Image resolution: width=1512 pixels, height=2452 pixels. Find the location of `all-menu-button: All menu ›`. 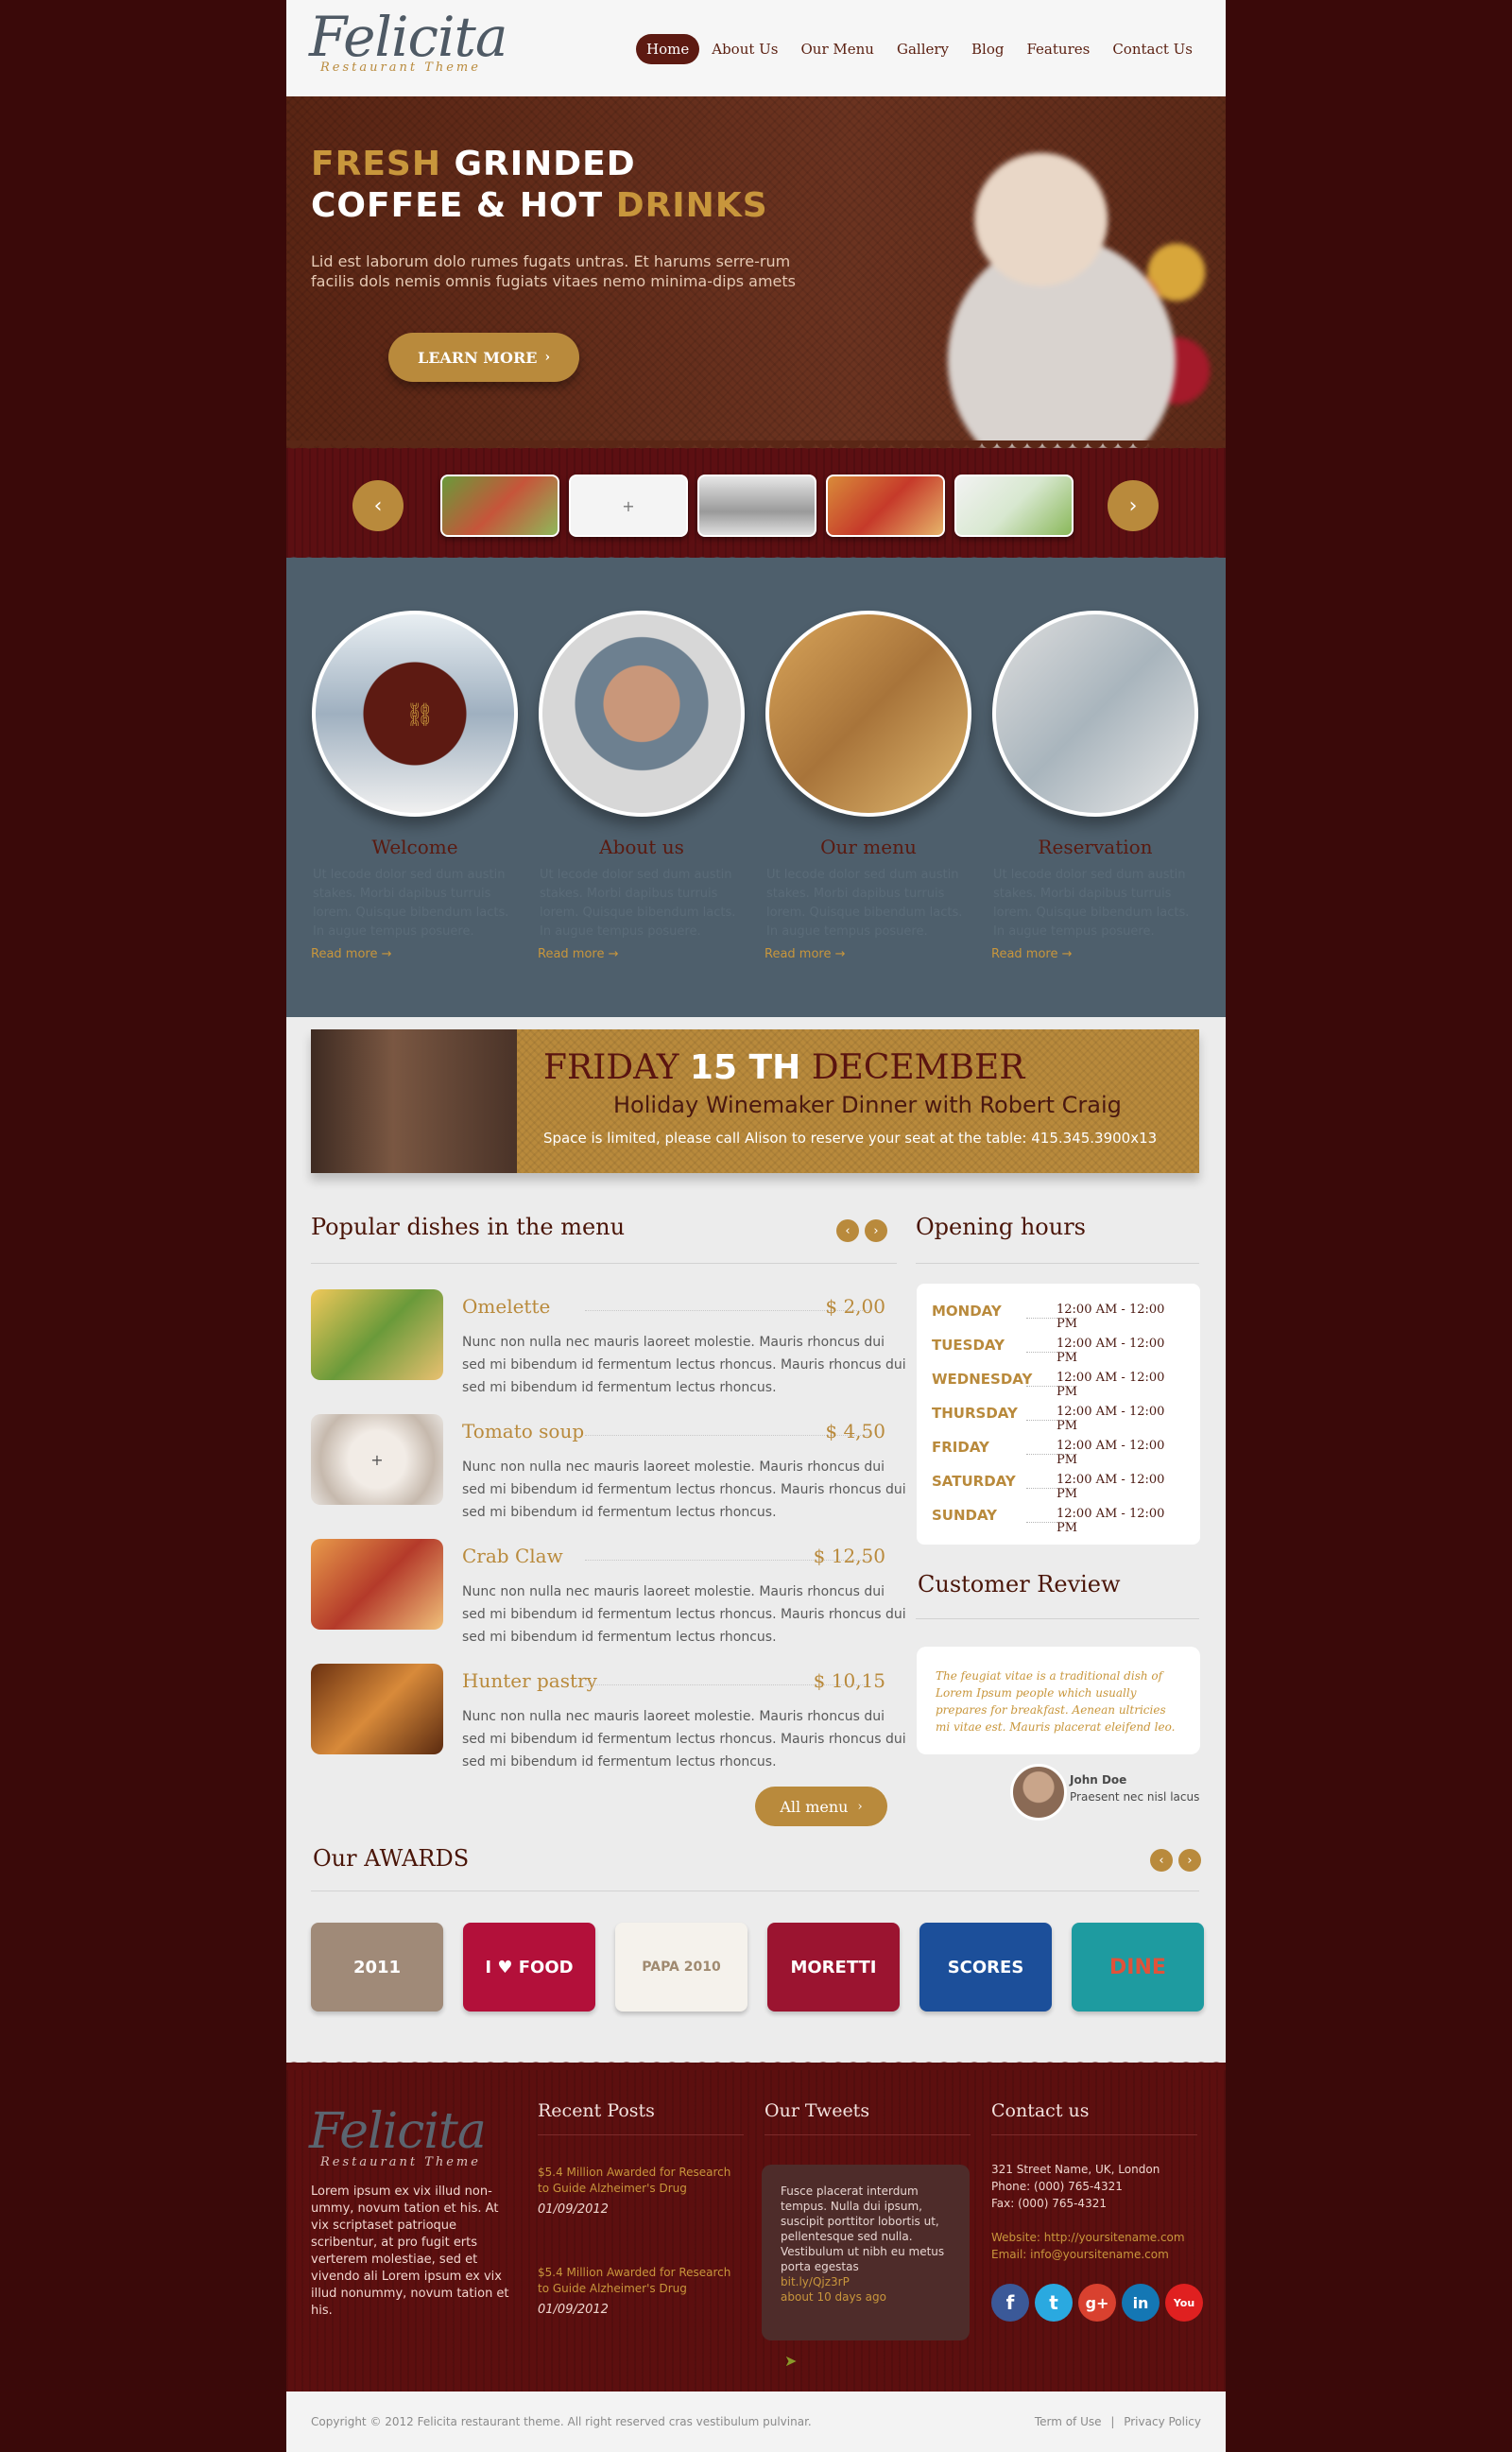

all-menu-button: All menu › is located at coordinates (821, 1806).